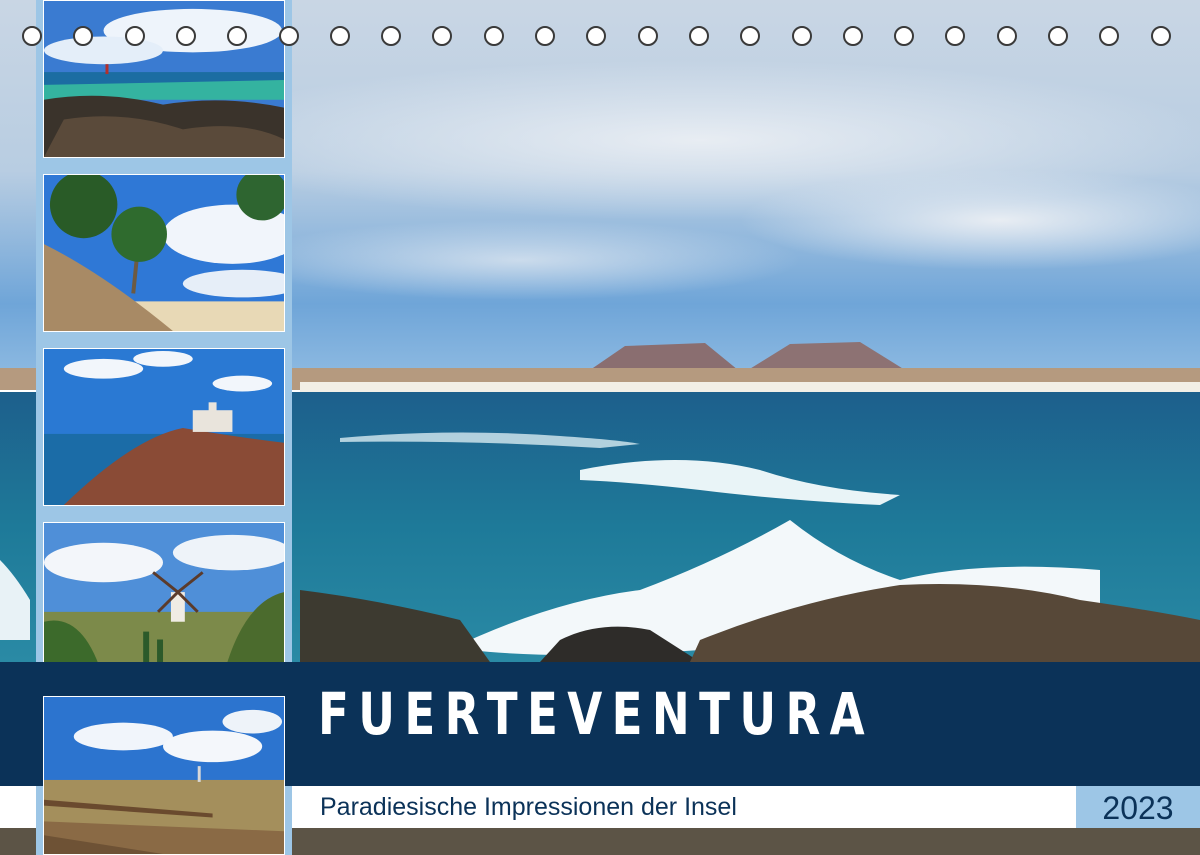 The image size is (1200, 855). What do you see at coordinates (528, 807) in the screenshot?
I see `calendar-subtitle: Paradiesische Impressionen der Insel` at bounding box center [528, 807].